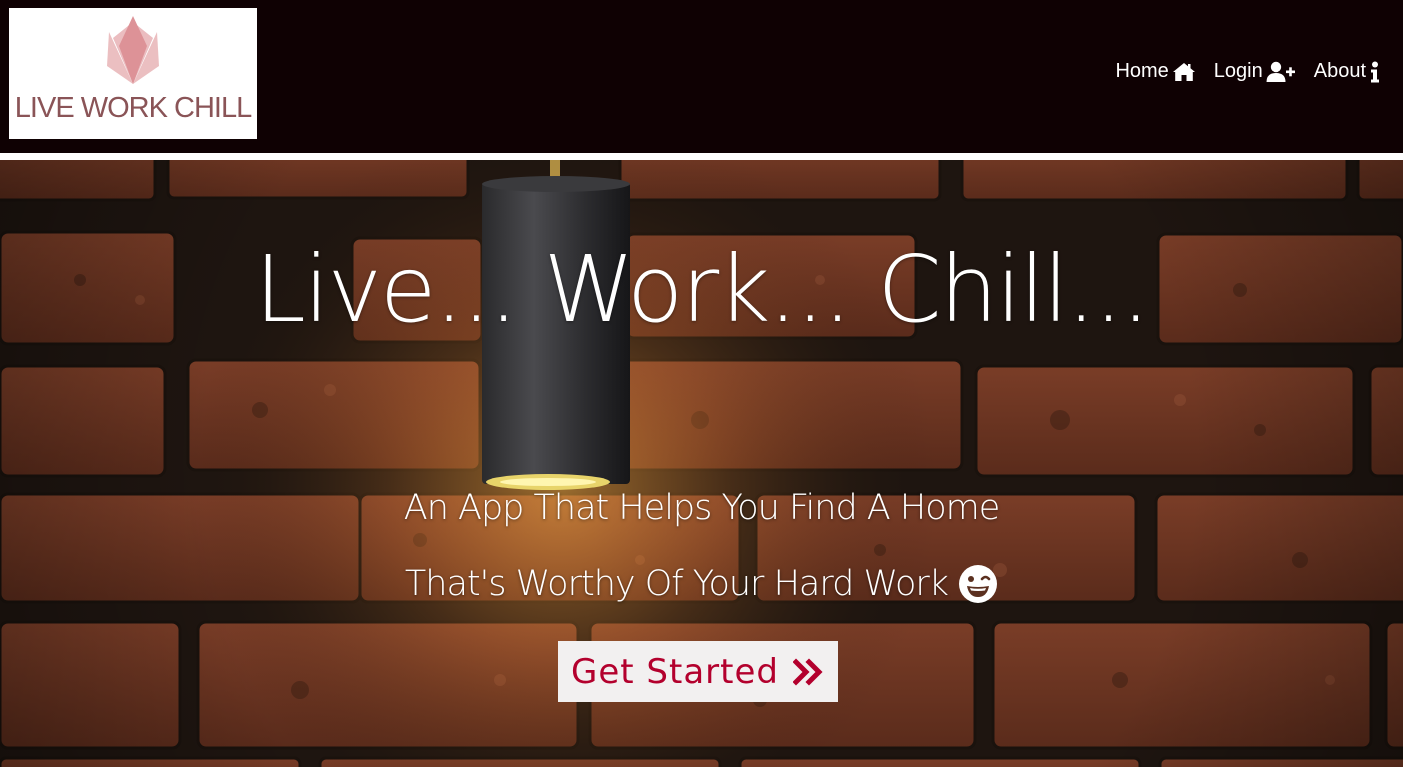  What do you see at coordinates (1183, 71) in the screenshot?
I see `home-icon` at bounding box center [1183, 71].